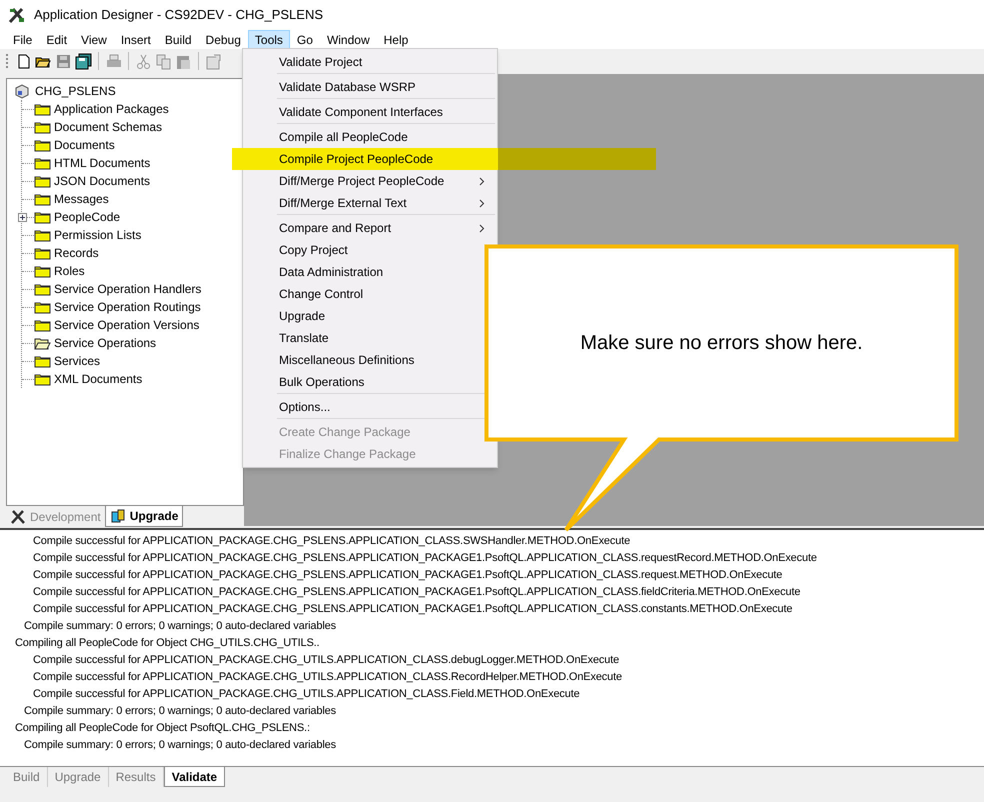 This screenshot has width=984, height=802. What do you see at coordinates (128, 289) in the screenshot?
I see `tree-item: Service Operation Handlers` at bounding box center [128, 289].